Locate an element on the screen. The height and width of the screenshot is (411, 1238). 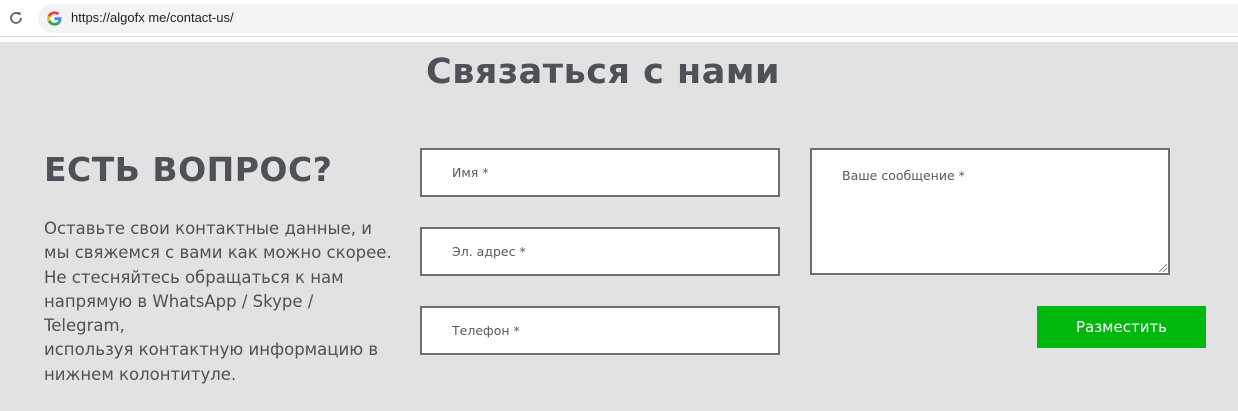
intro-line: мы свяжемся с вами как можно скорее. is located at coordinates (218, 253).